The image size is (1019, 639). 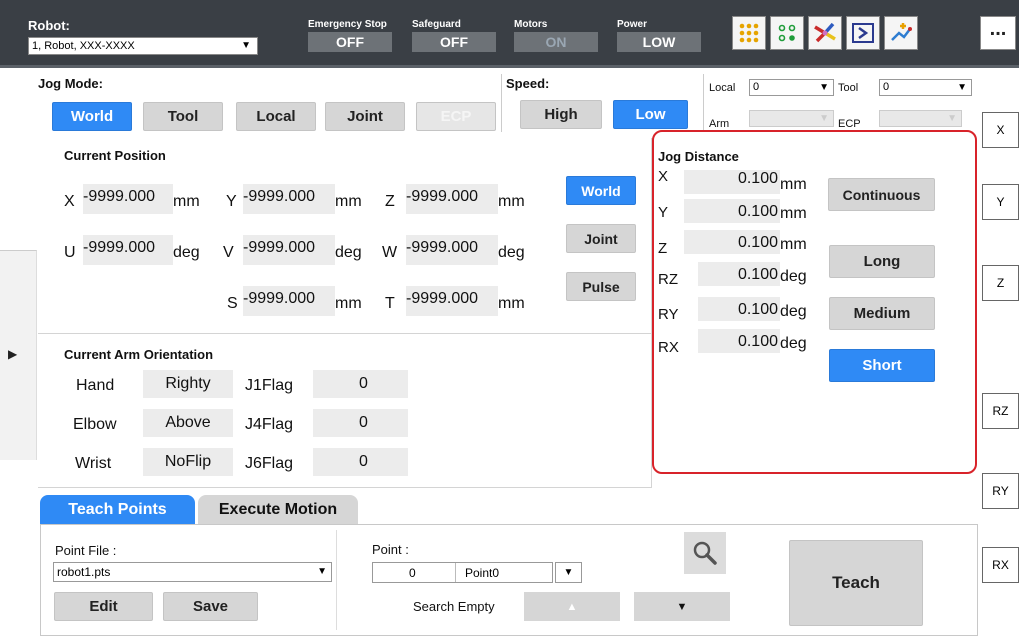 I want to click on save-button: Save, so click(x=210, y=606).